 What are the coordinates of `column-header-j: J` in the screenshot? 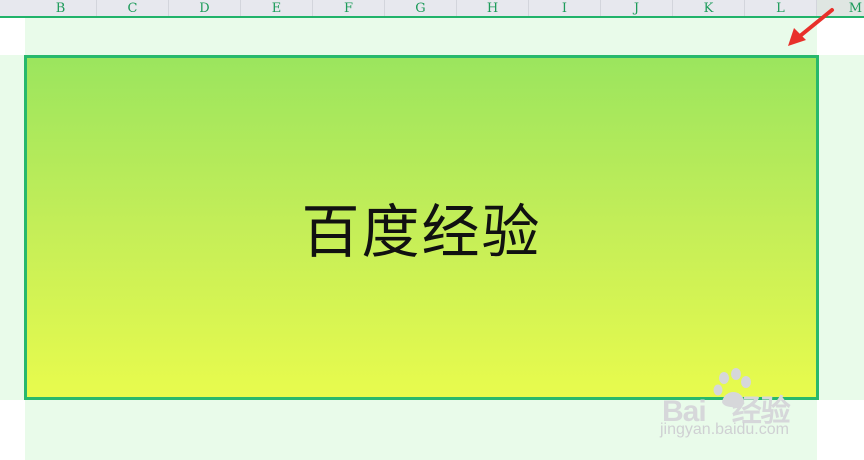 It's located at (637, 8).